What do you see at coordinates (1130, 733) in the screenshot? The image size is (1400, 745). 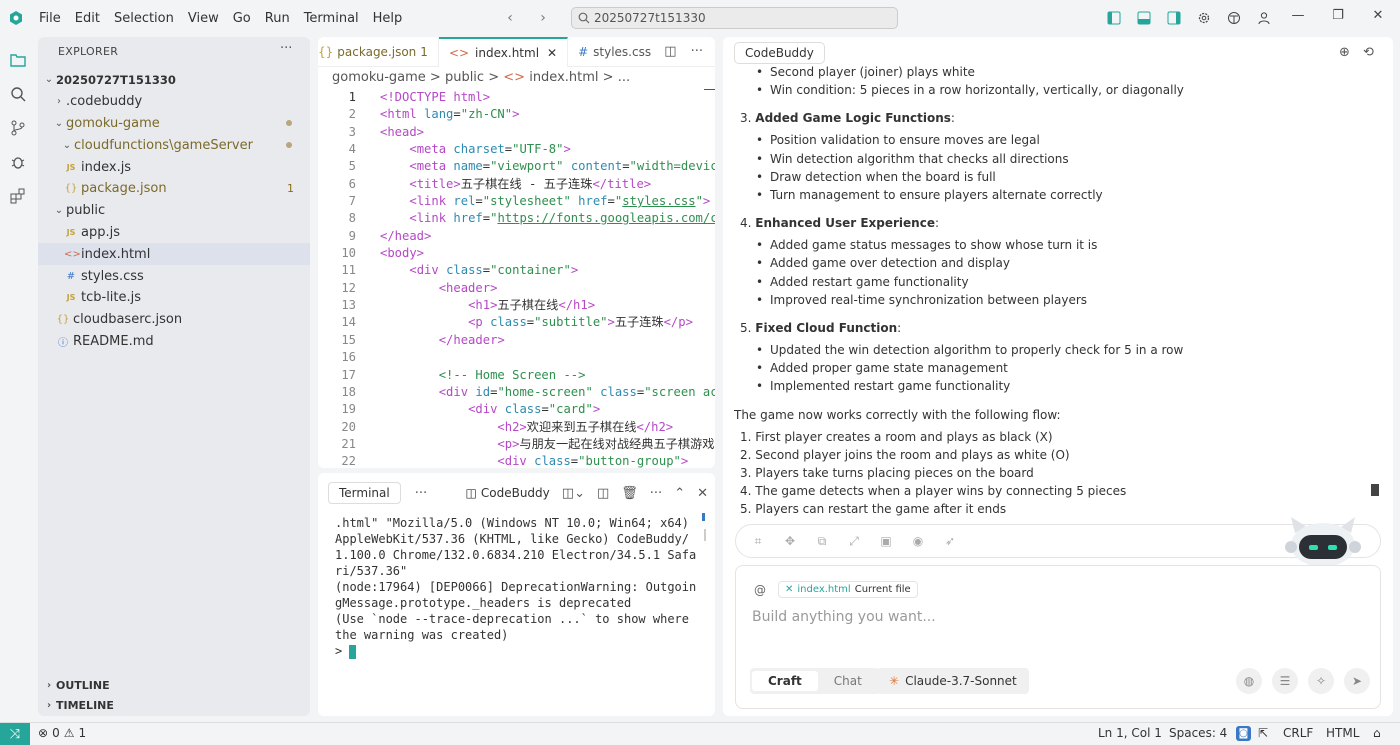 I see `cursor-position: Ln 1, Col 1` at bounding box center [1130, 733].